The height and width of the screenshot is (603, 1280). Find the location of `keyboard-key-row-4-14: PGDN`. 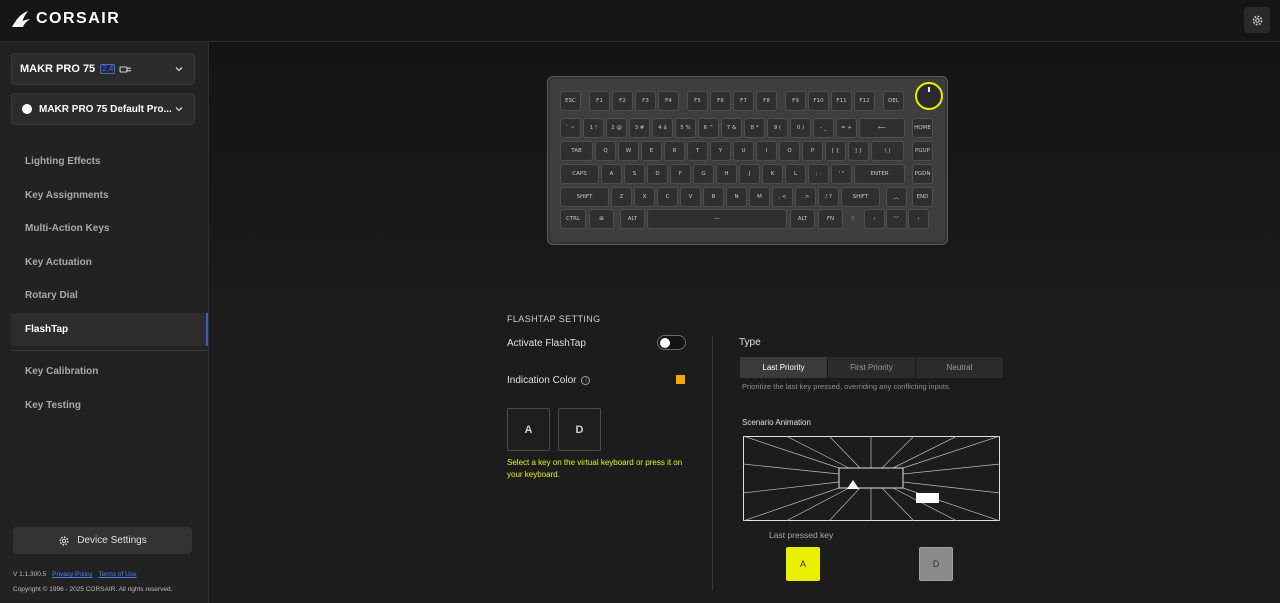

keyboard-key-row-4-14: PGDN is located at coordinates (922, 174).